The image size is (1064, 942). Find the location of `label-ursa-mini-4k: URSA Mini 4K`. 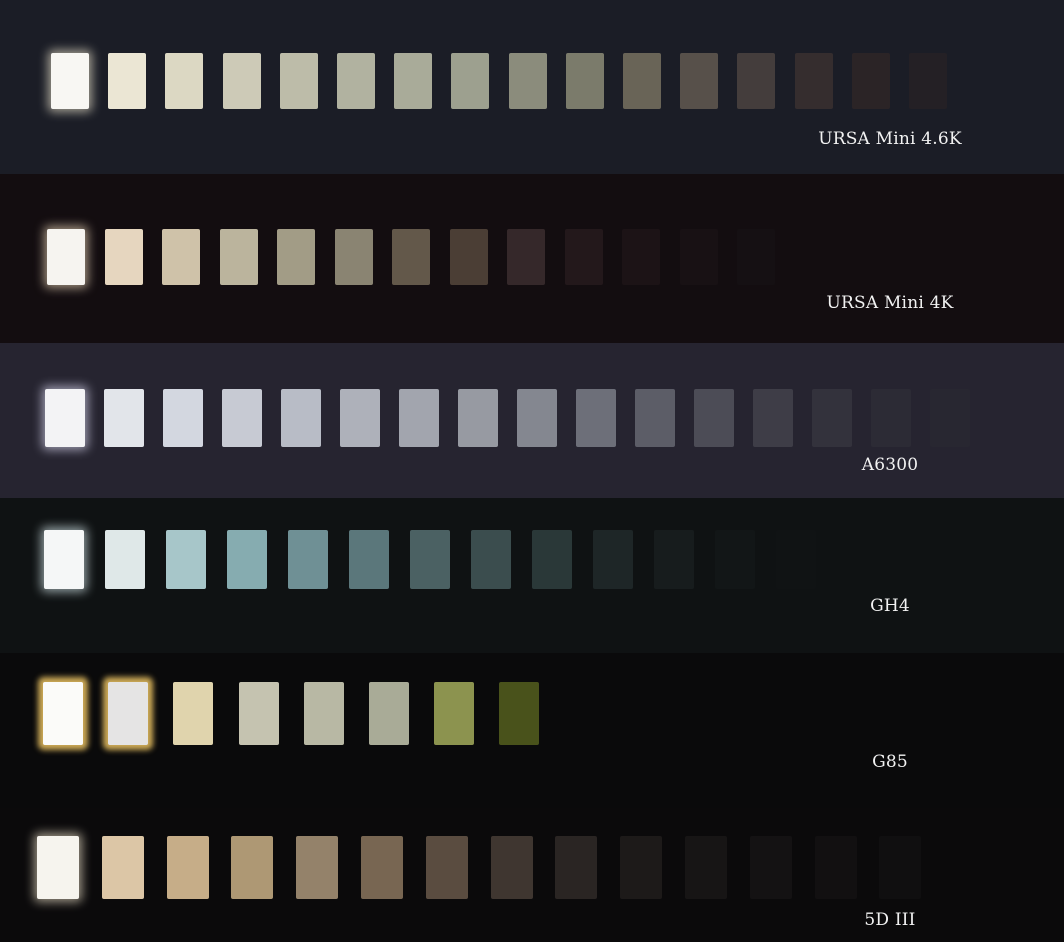

label-ursa-mini-4k: URSA Mini 4K is located at coordinates (890, 303).